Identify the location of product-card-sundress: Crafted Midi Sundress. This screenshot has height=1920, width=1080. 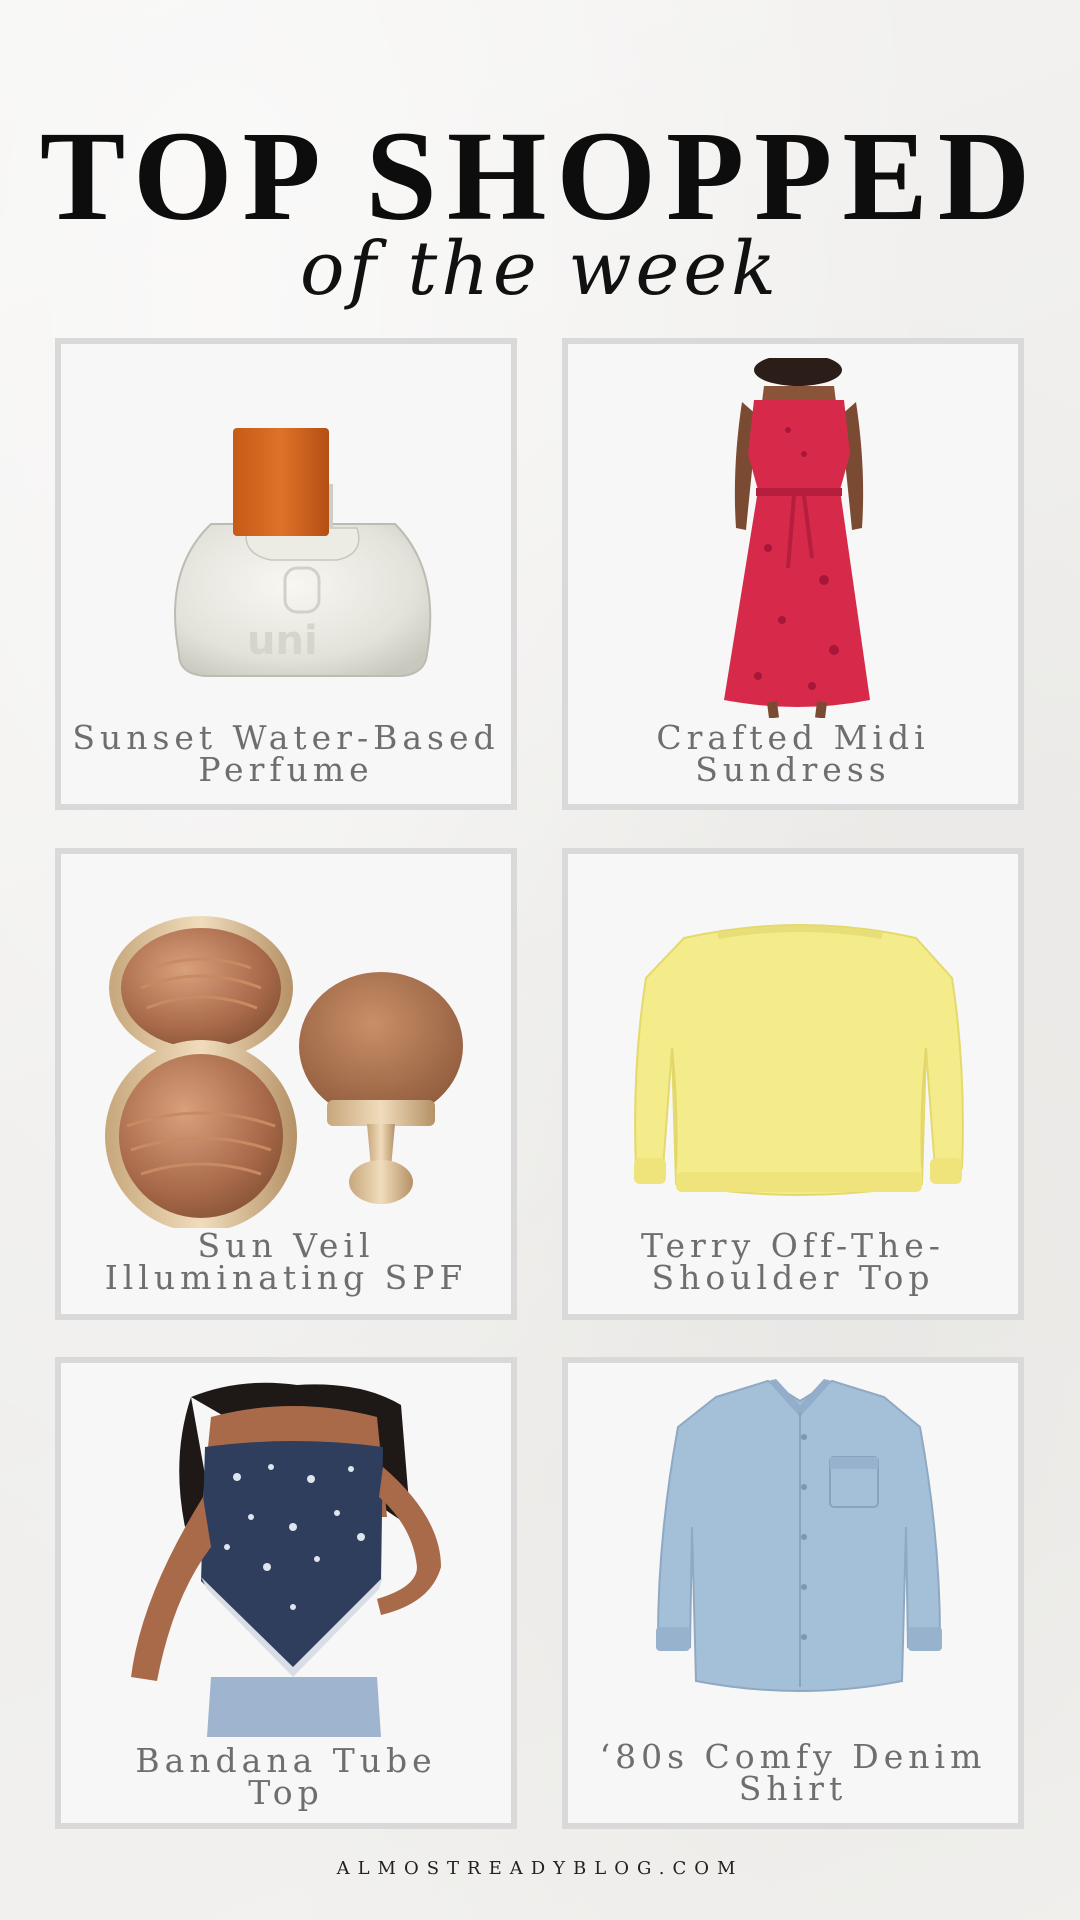
(793, 574).